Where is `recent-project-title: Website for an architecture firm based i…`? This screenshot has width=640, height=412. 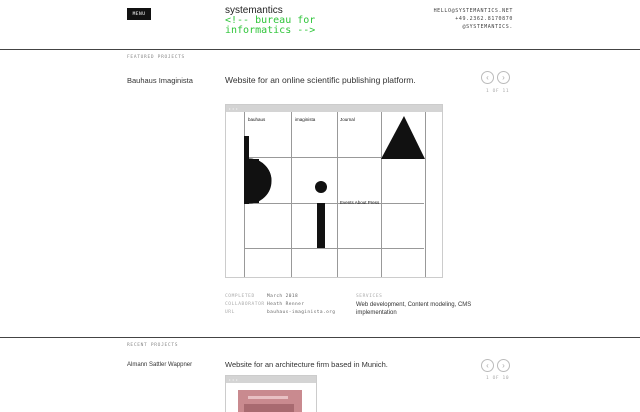 recent-project-title: Website for an architecture firm based i… is located at coordinates (345, 364).